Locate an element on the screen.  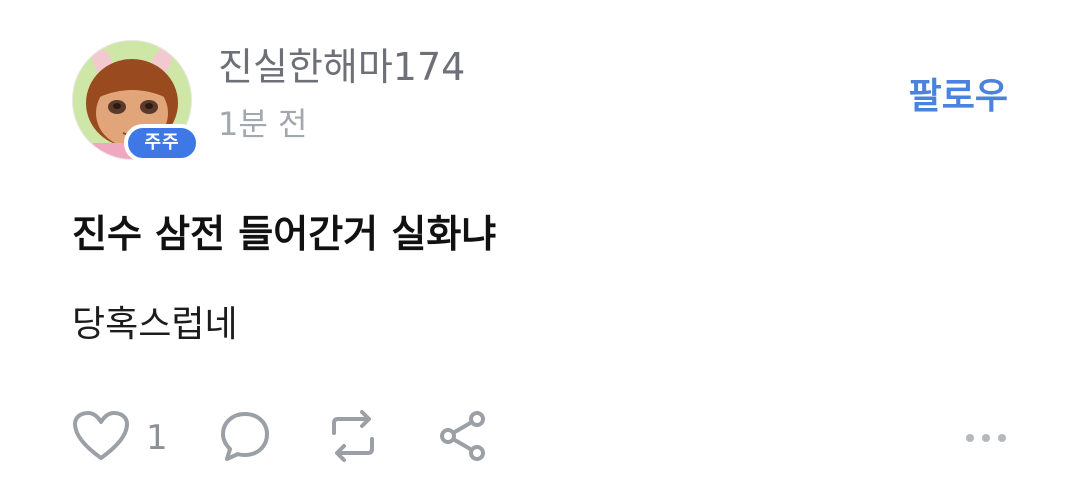
like-button: 1 is located at coordinates (120, 438).